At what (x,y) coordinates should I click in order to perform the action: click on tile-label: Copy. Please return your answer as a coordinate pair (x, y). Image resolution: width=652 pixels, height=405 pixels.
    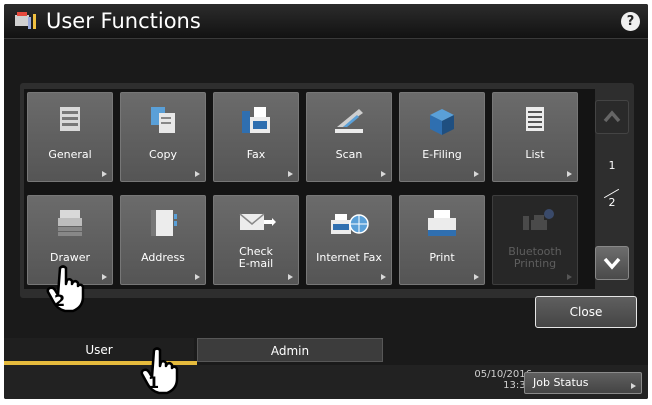
    Looking at the image, I should click on (163, 154).